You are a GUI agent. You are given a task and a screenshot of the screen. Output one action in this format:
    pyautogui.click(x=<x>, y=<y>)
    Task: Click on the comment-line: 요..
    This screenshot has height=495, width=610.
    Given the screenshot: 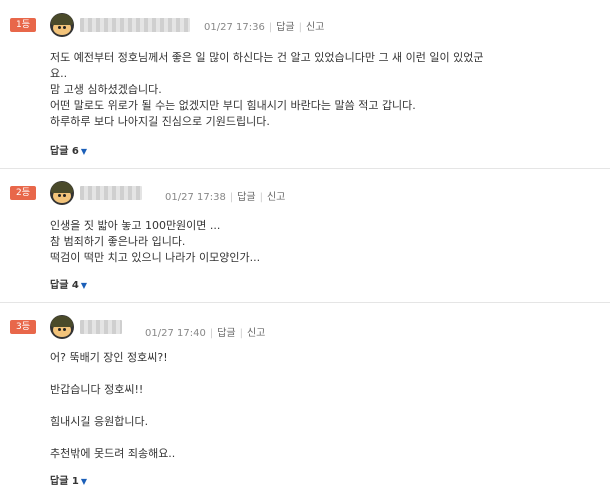 What is the action you would take?
    pyautogui.click(x=59, y=73)
    